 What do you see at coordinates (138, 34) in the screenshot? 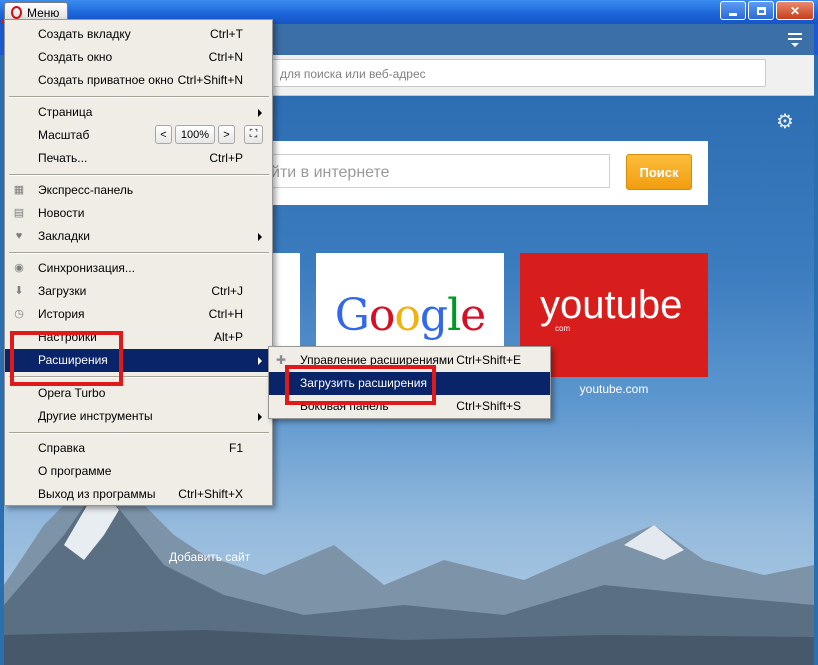
I see `menu-item-new-tab: Создать вкладку Ctrl+T` at bounding box center [138, 34].